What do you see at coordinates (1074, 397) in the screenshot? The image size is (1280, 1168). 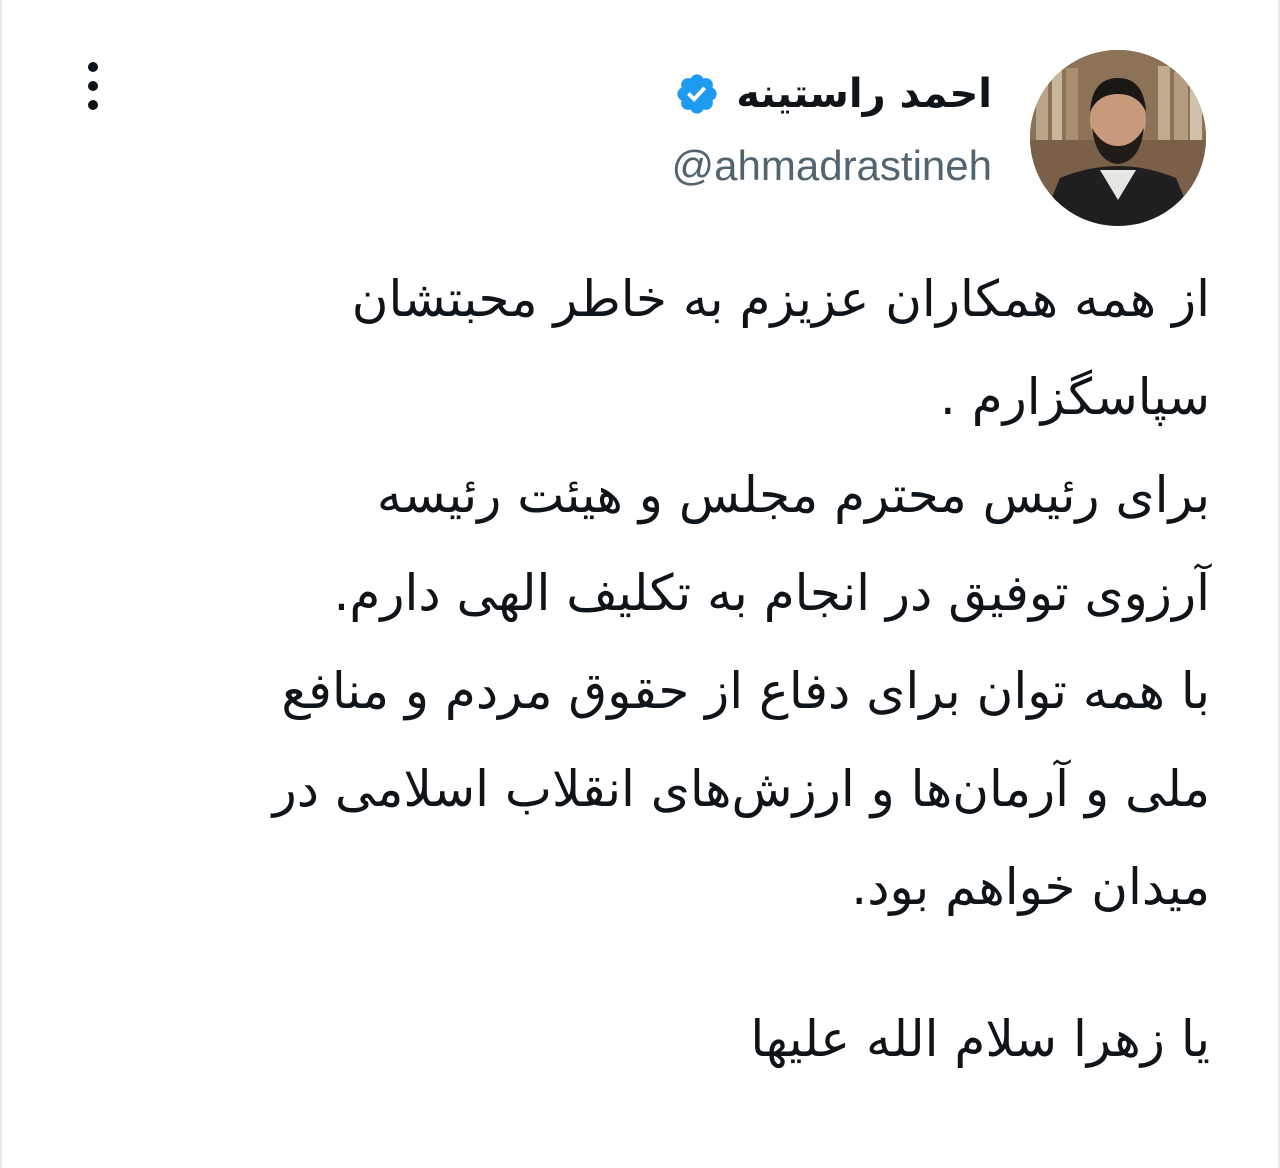 I see `tweet-text-line: سپاسگزارم .` at bounding box center [1074, 397].